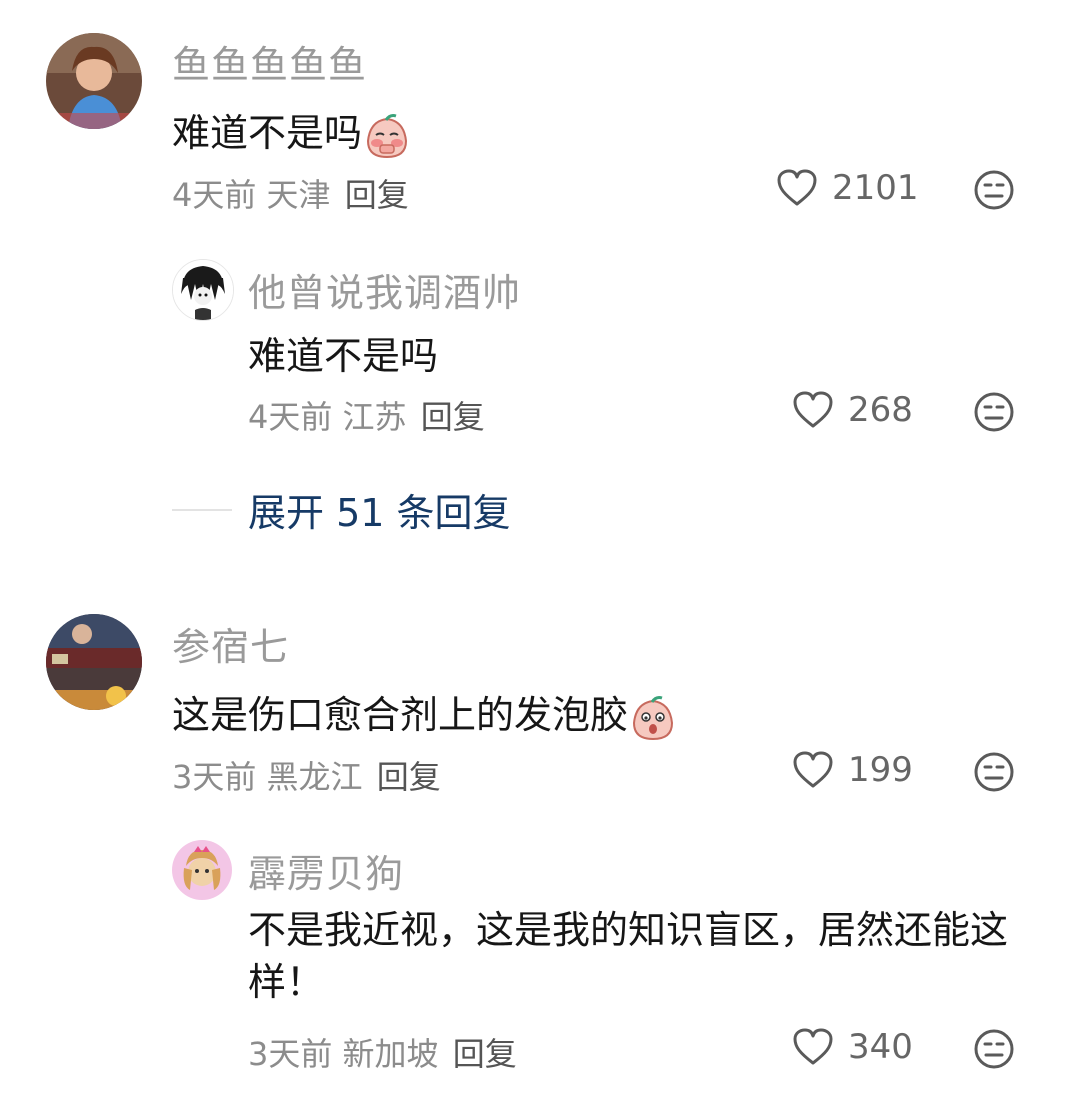 The width and height of the screenshot is (1079, 1102). Describe the element at coordinates (290, 1054) in the screenshot. I see `reply-time: 3天前` at that location.